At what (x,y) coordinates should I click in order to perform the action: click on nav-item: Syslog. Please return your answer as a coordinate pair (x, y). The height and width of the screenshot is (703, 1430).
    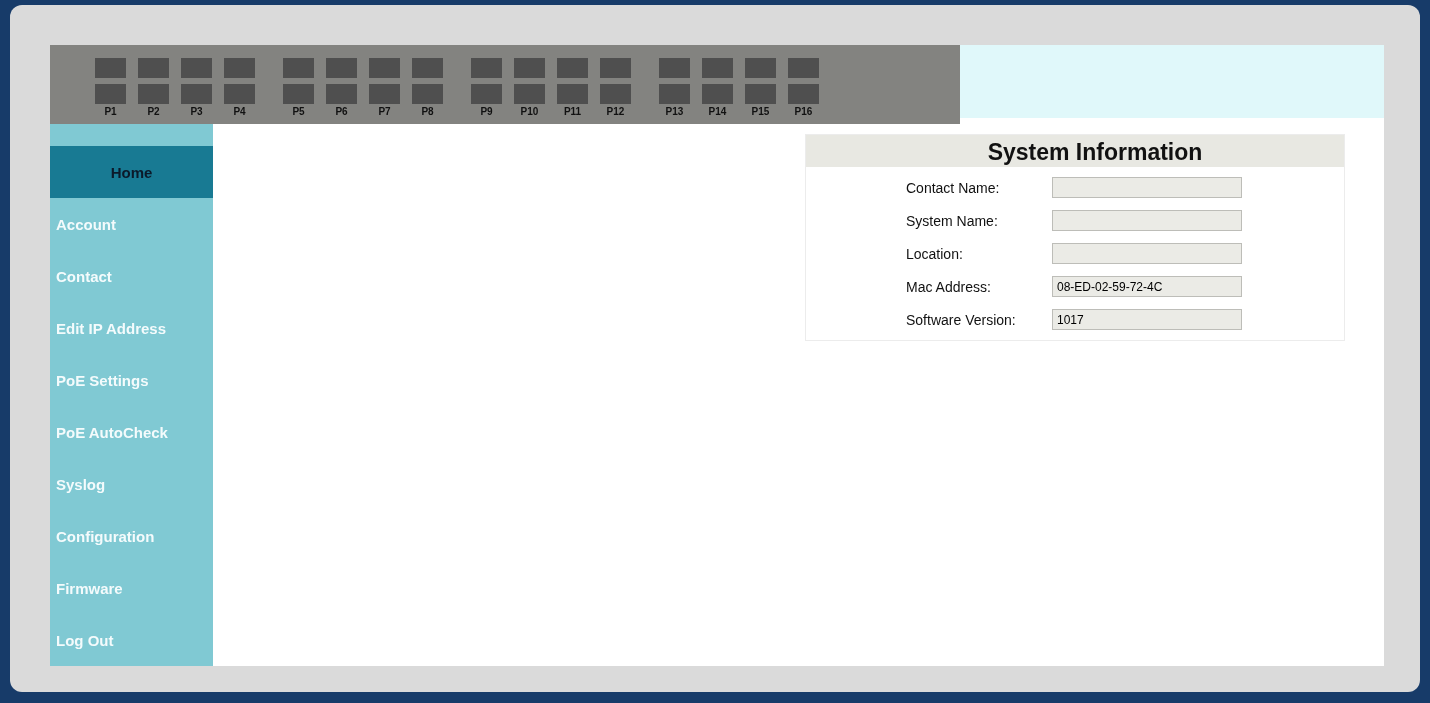
    Looking at the image, I should click on (131, 484).